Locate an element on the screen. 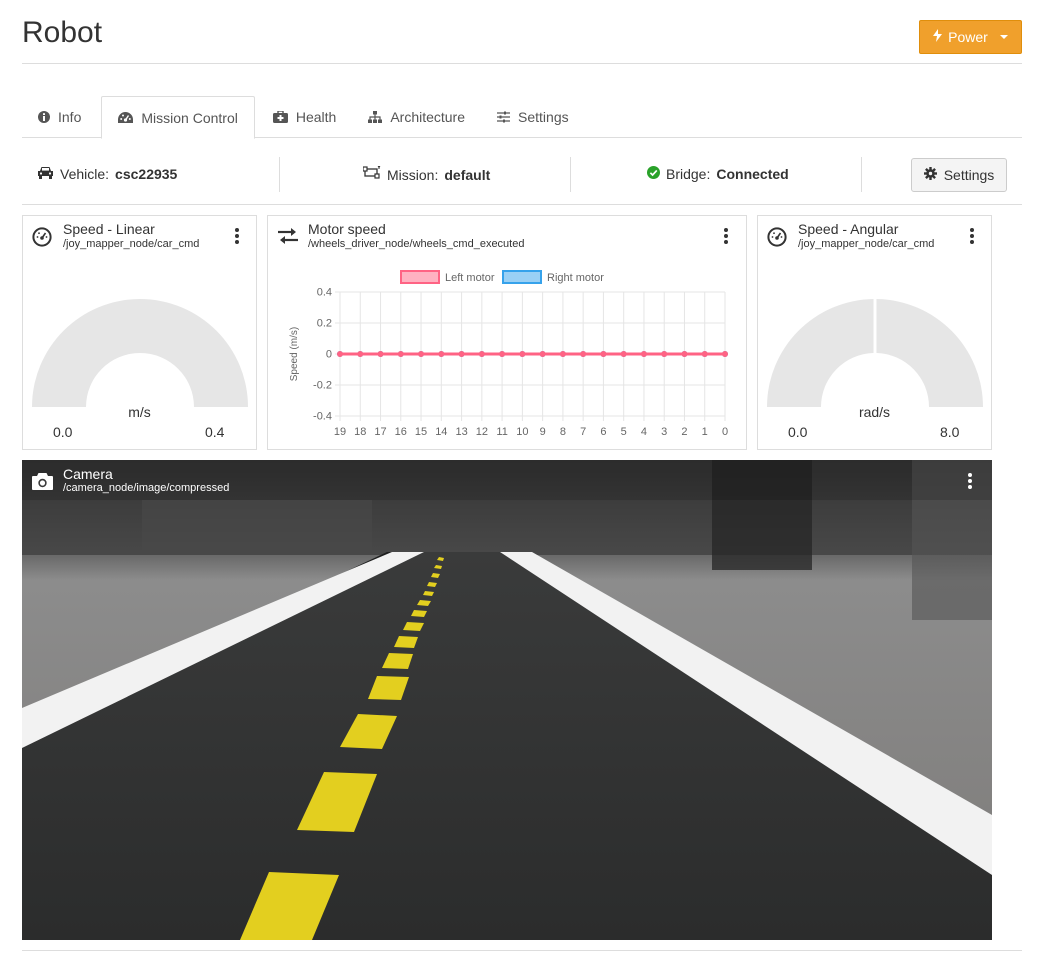 The image size is (1038, 956). tab-label: Mission Control is located at coordinates (189, 117).